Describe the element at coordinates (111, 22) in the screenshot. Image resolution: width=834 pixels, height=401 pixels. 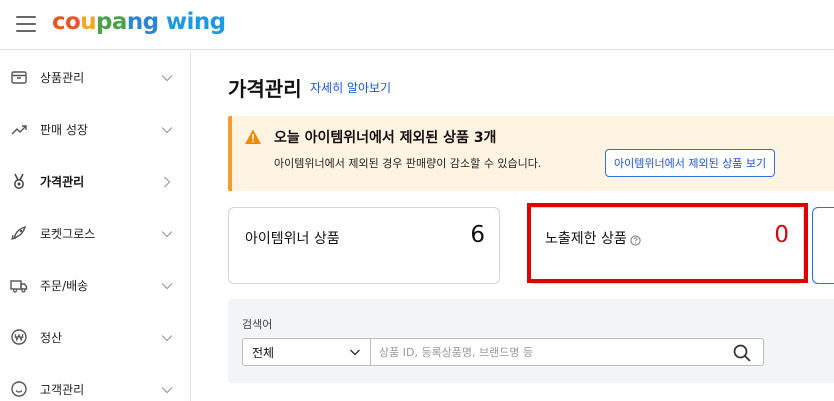
I see `logo-part: pa` at that location.